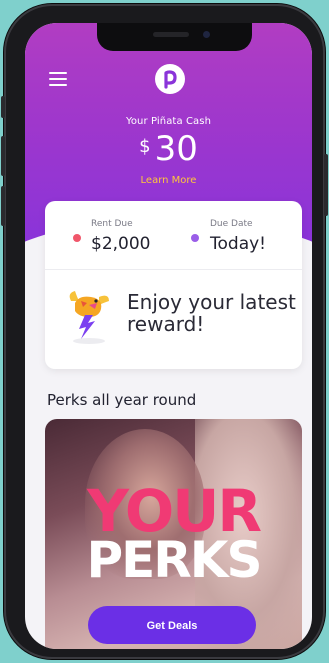 The height and width of the screenshot is (663, 329). What do you see at coordinates (59, 79) in the screenshot?
I see `hamburger-menu-icon` at bounding box center [59, 79].